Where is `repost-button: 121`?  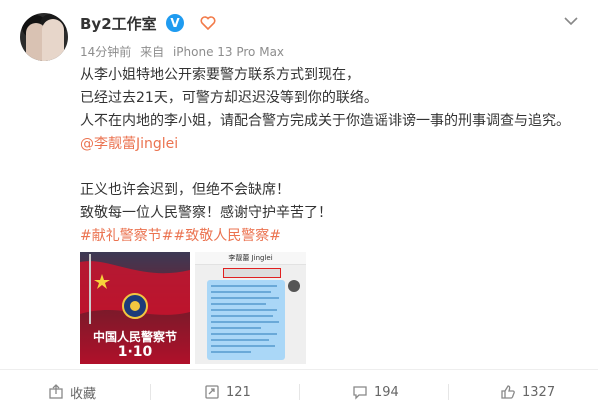 repost-button: 121 is located at coordinates (227, 392).